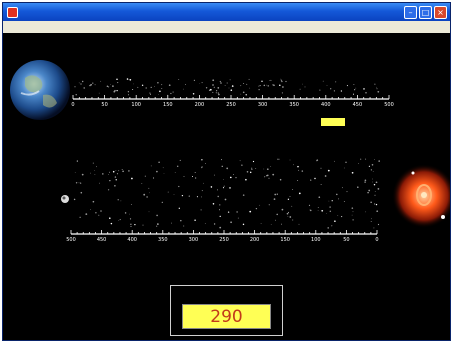 The width and height of the screenshot is (454, 345). Describe the element at coordinates (425, 12) in the screenshot. I see `maximize-button: □` at that location.